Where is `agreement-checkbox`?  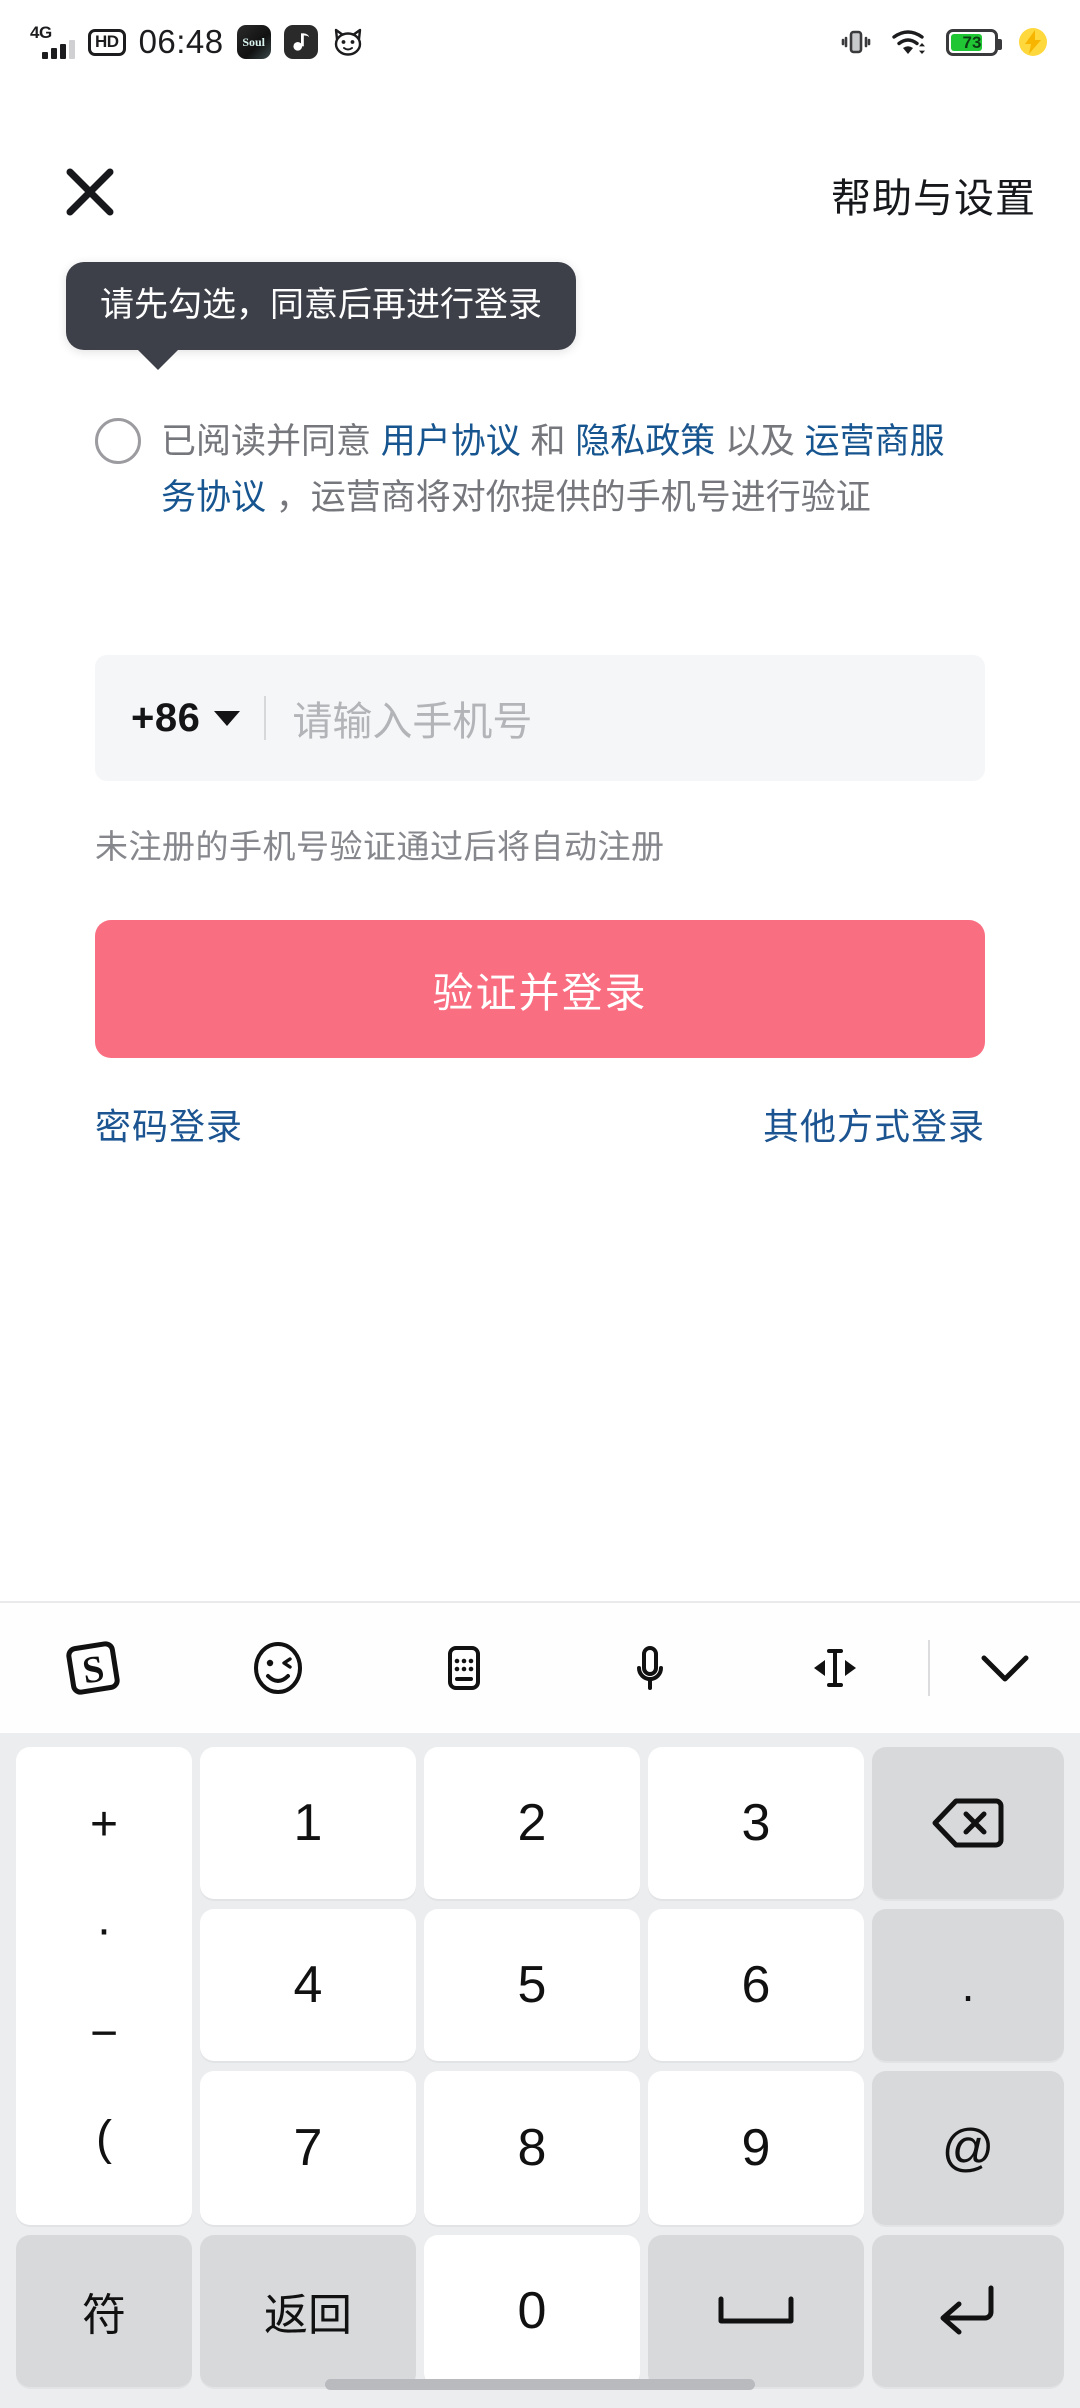
agreement-checkbox is located at coordinates (118, 441).